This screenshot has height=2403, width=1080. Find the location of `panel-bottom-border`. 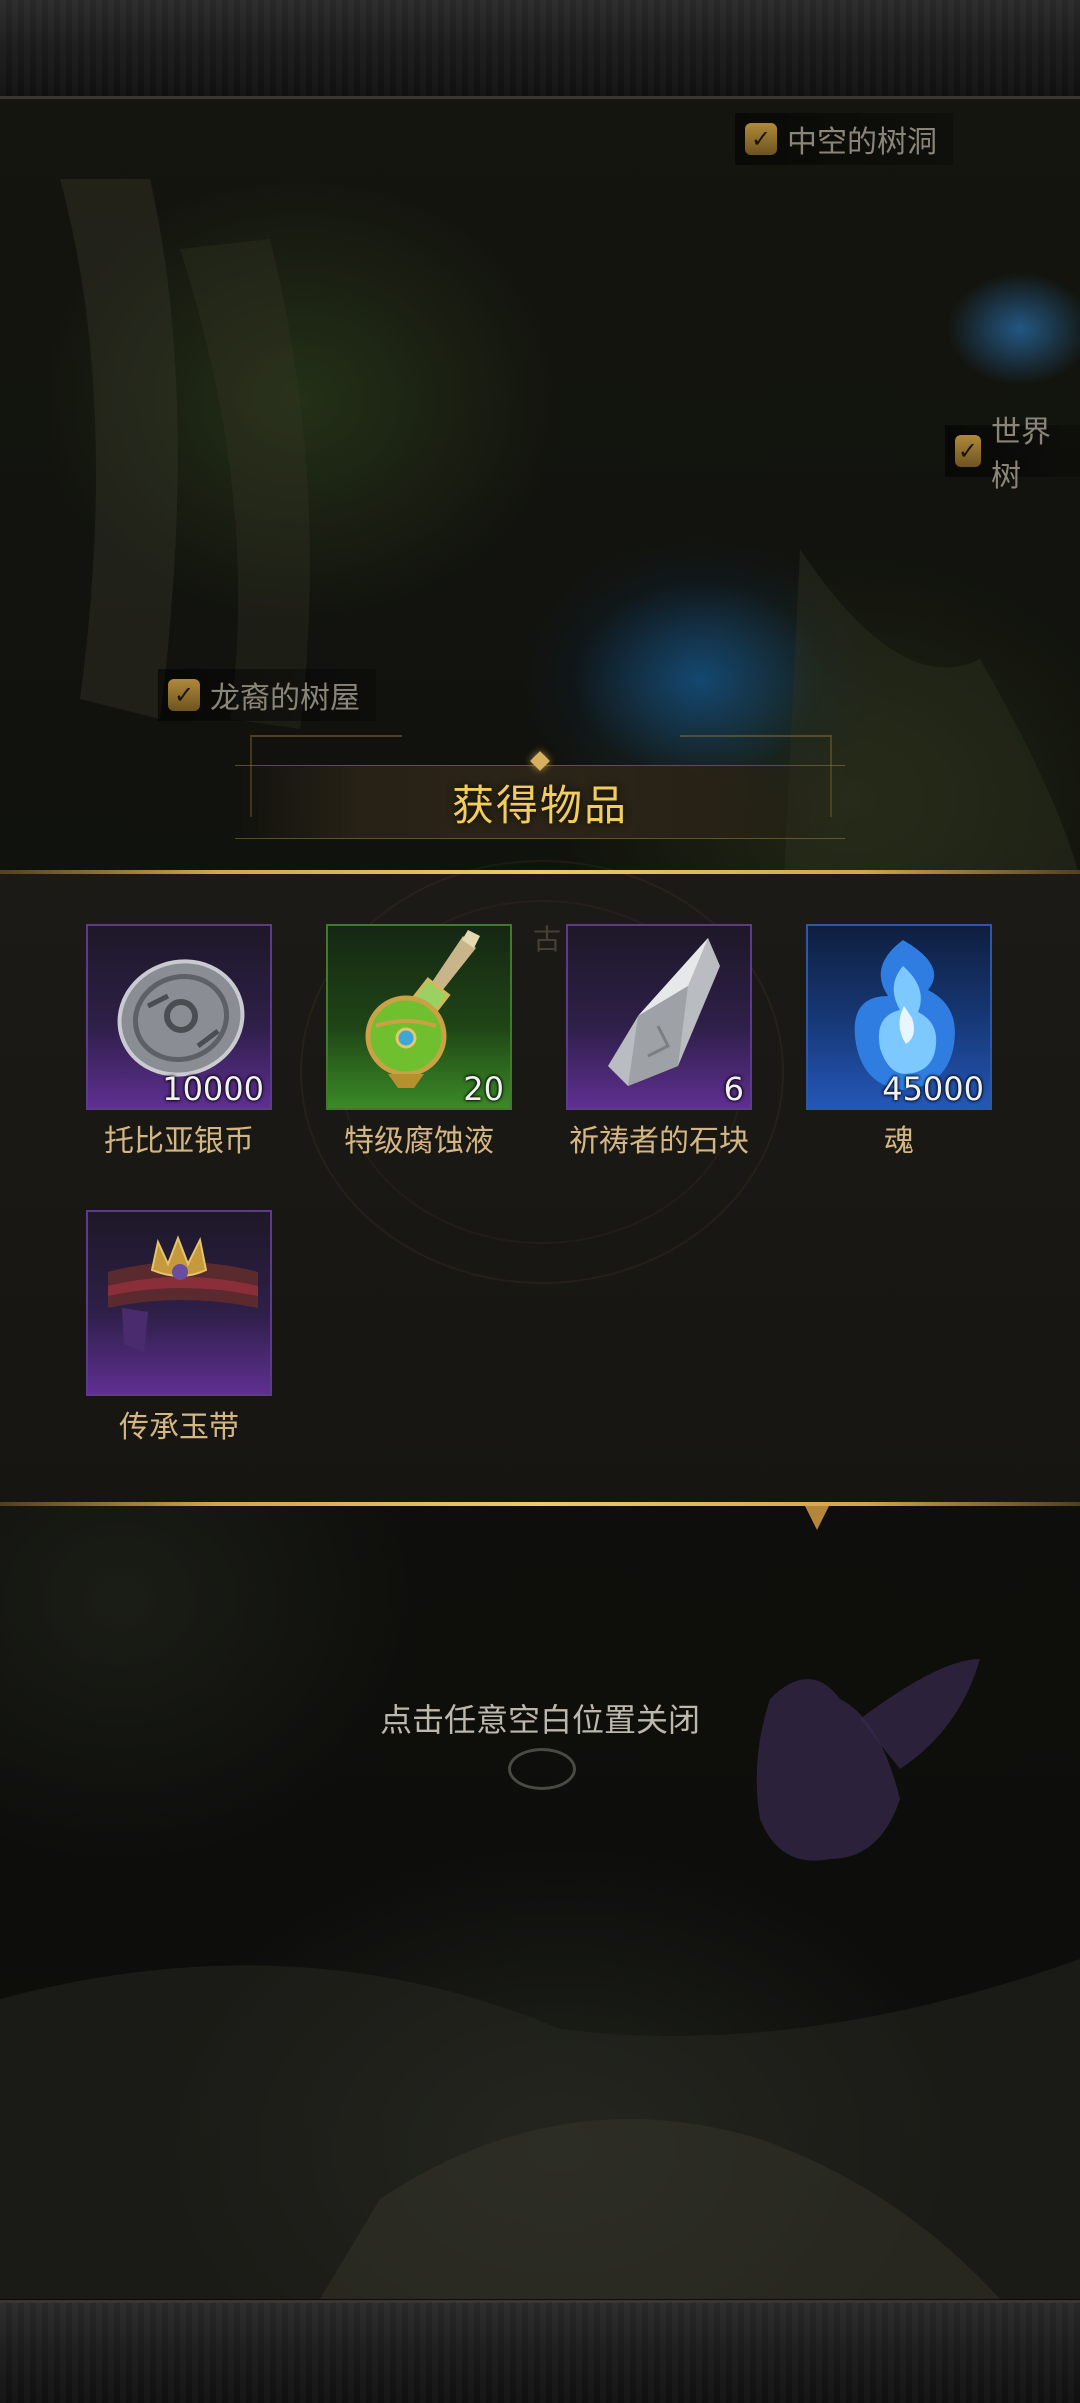

panel-bottom-border is located at coordinates (540, 1504).